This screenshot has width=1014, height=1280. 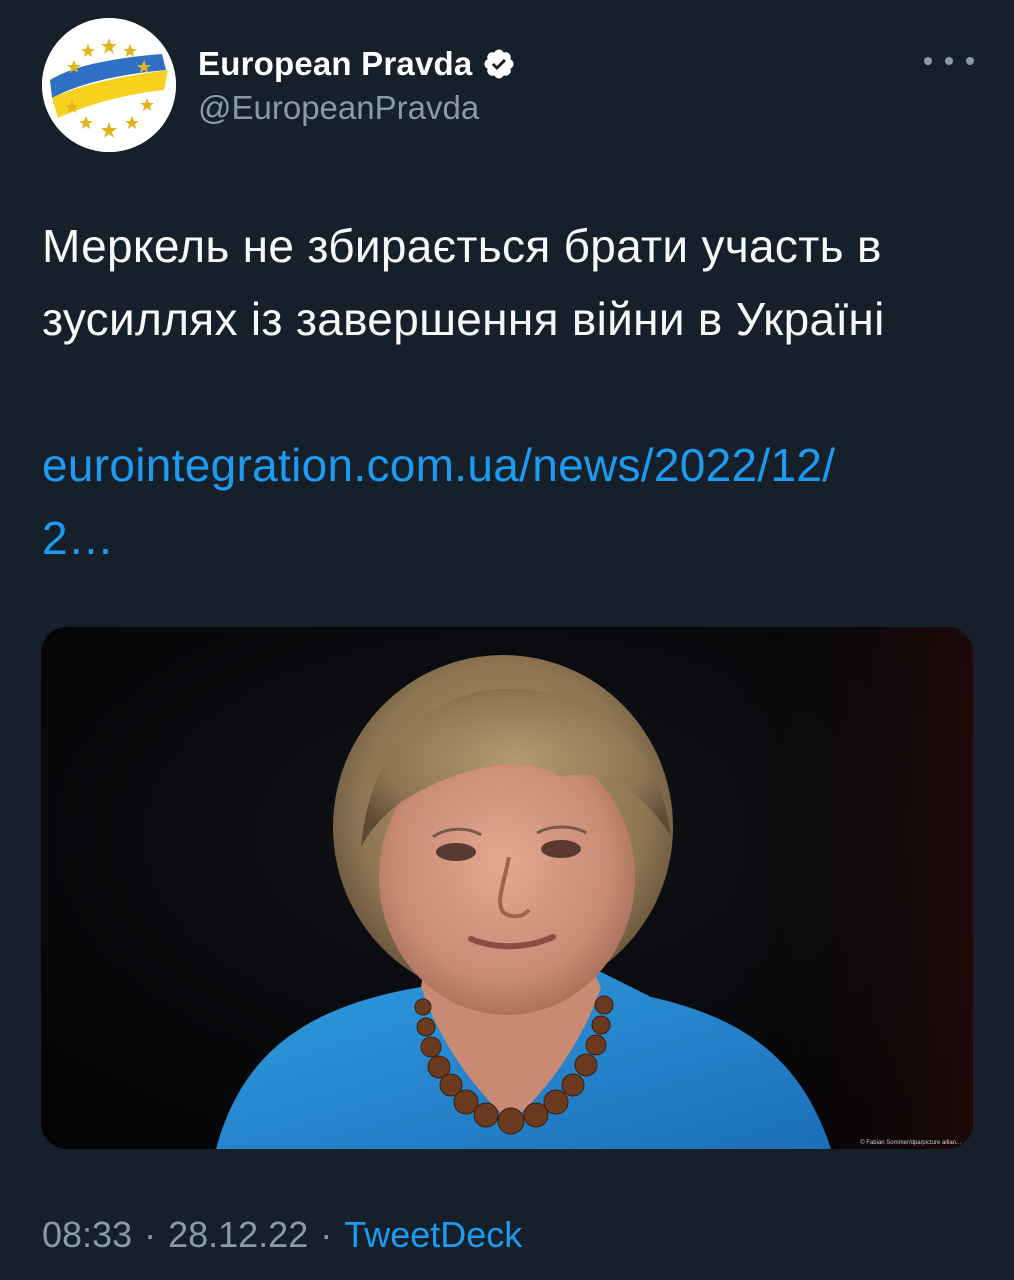 I want to click on verified-badge-icon, so click(x=499, y=64).